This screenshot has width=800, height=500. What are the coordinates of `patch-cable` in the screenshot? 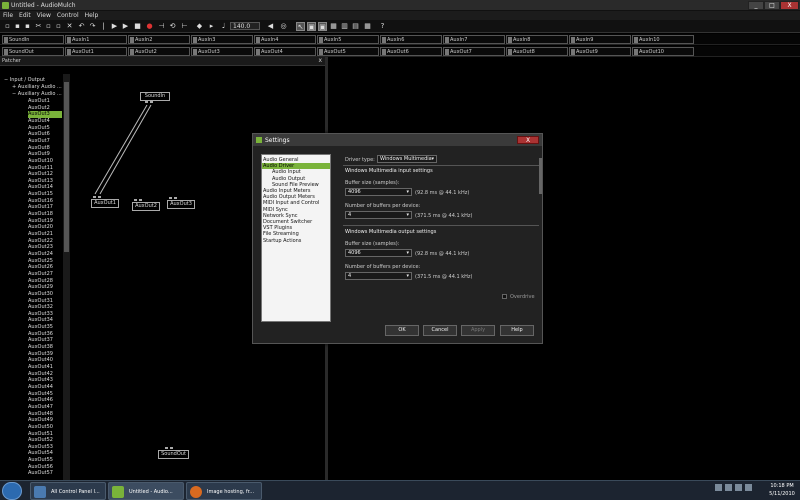 It's located at (121, 149).